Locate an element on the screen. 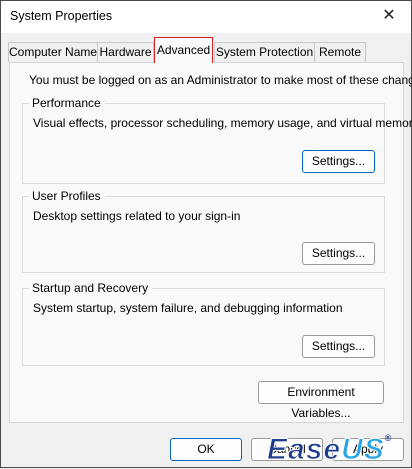 This screenshot has height=469, width=412. tab-remote: Remote is located at coordinates (340, 52).